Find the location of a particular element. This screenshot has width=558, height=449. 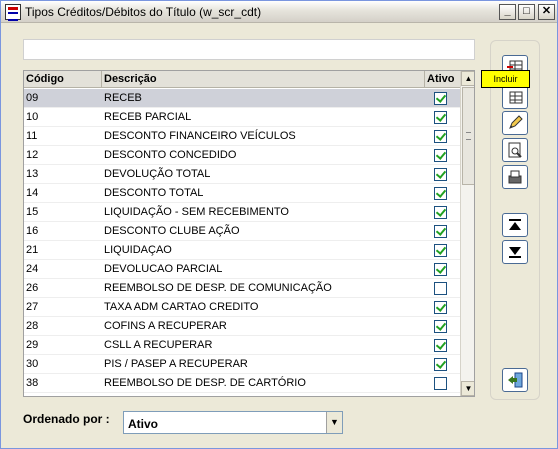

exit-button is located at coordinates (515, 380).